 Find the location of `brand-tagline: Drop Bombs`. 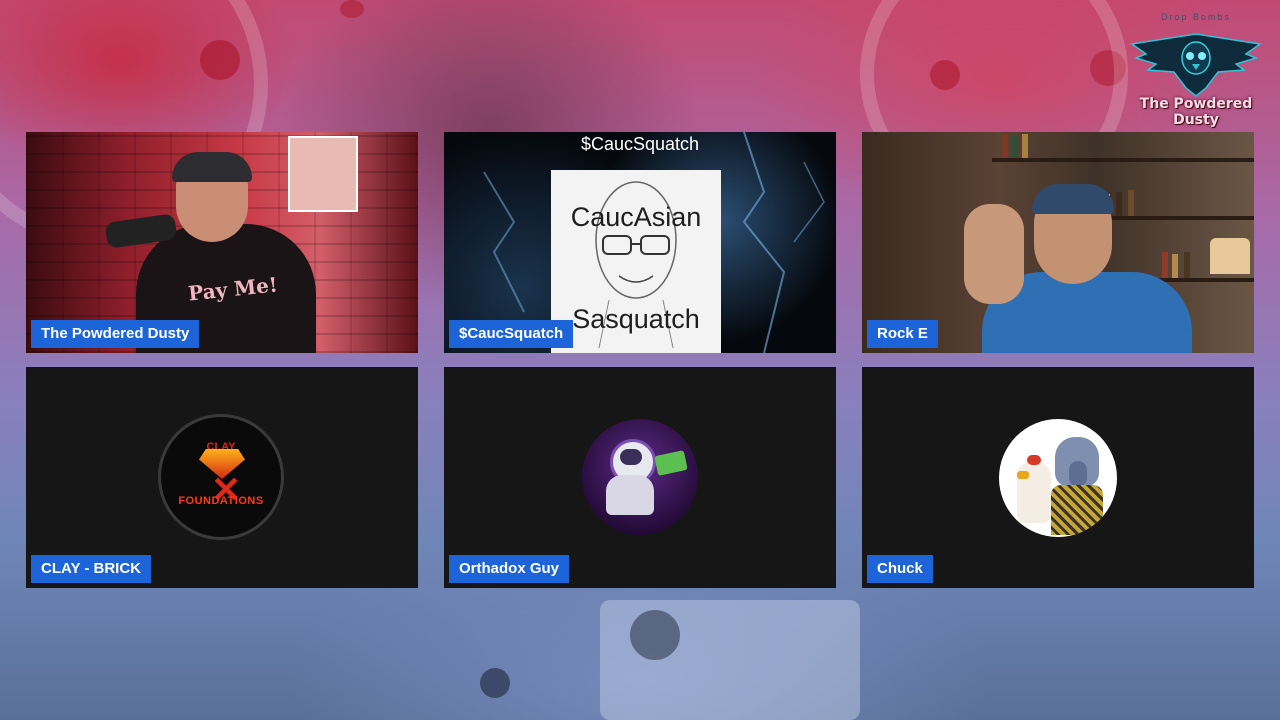

brand-tagline: Drop Bombs is located at coordinates (1196, 17).